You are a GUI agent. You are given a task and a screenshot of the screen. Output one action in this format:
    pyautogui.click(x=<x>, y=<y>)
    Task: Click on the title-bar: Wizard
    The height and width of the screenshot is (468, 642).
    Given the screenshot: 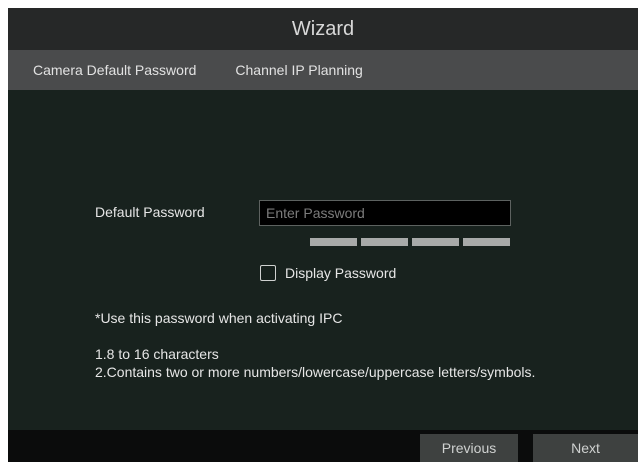 What is the action you would take?
    pyautogui.click(x=323, y=29)
    